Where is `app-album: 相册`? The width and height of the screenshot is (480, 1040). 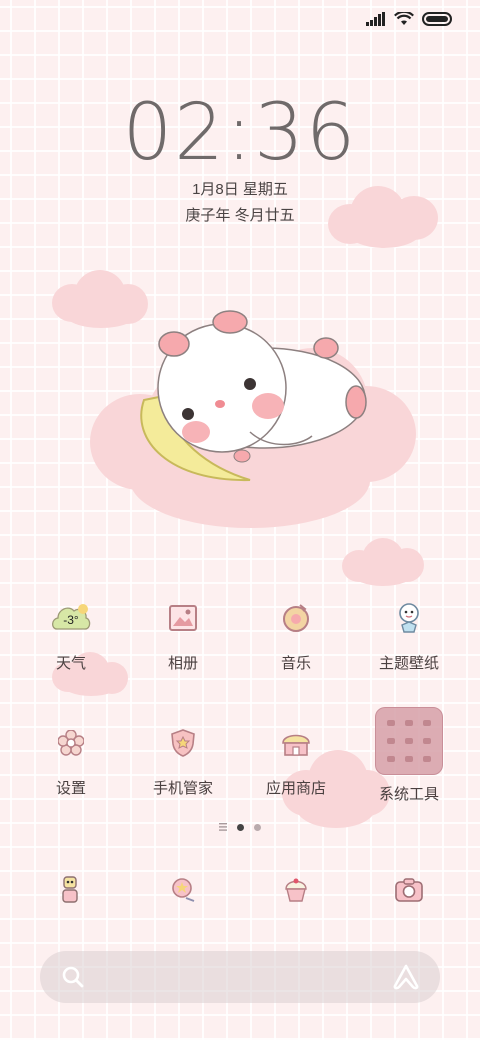 app-album: 相册 is located at coordinates (183, 635).